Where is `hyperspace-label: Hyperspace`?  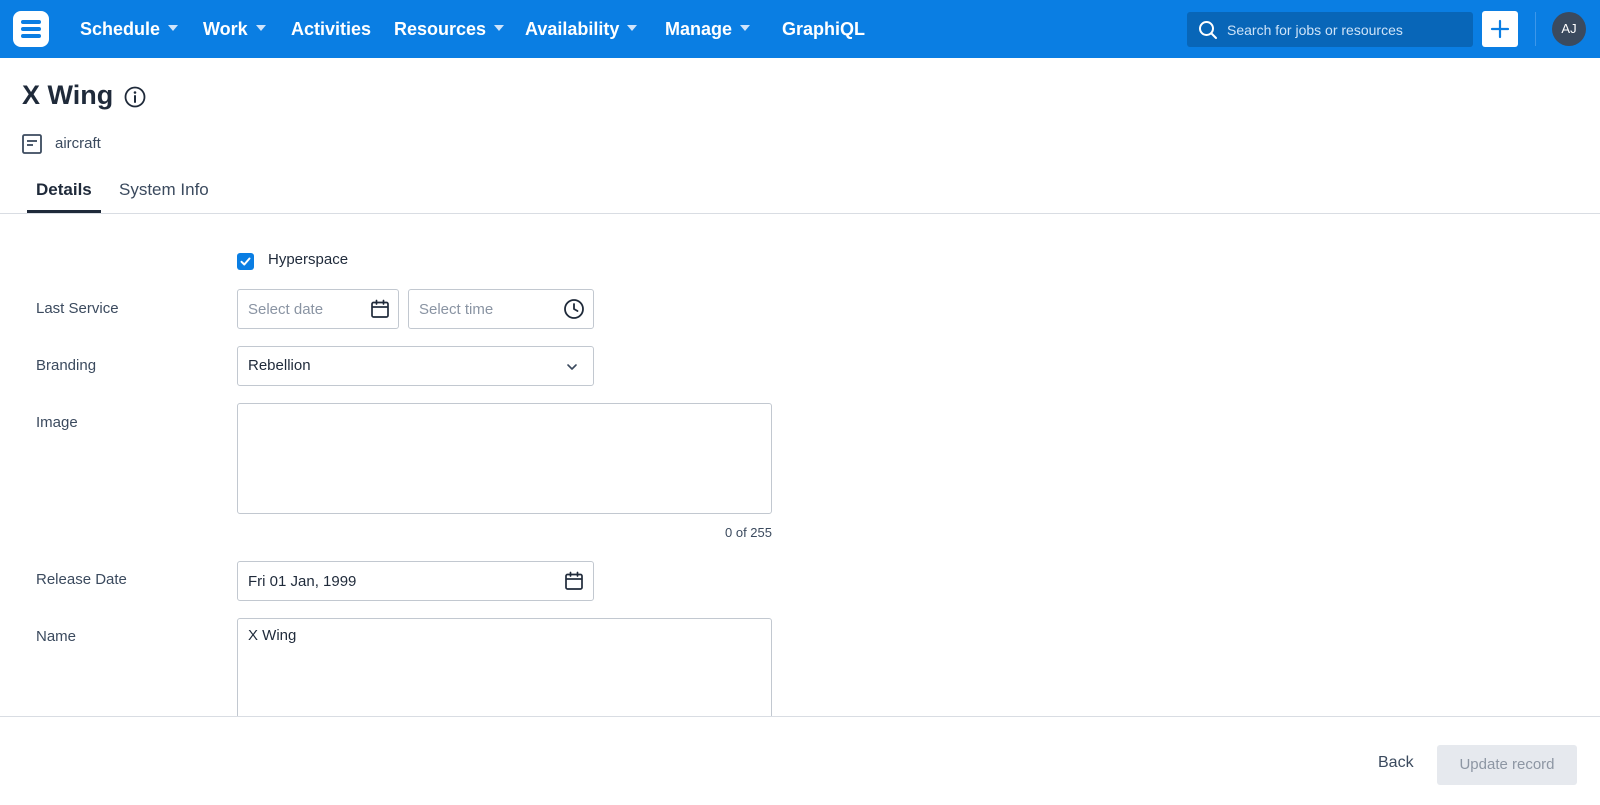
hyperspace-label: Hyperspace is located at coordinates (308, 259).